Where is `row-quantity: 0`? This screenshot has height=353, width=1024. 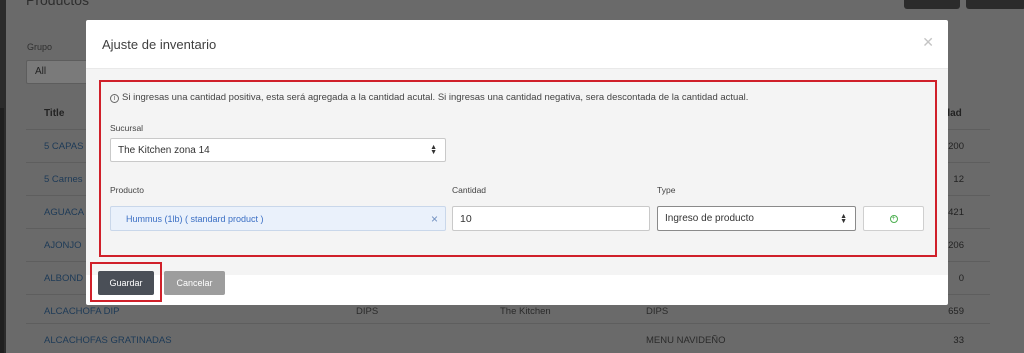 row-quantity: 0 is located at coordinates (961, 278).